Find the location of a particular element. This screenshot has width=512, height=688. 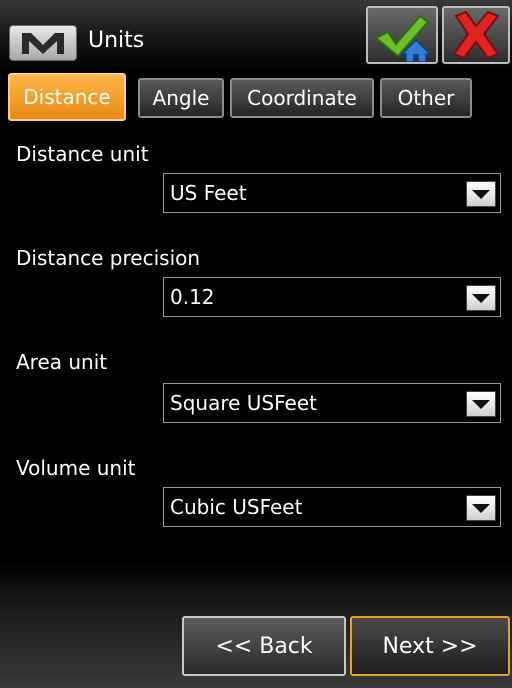

volume-unit-value: Cubic USFeet is located at coordinates (236, 507).